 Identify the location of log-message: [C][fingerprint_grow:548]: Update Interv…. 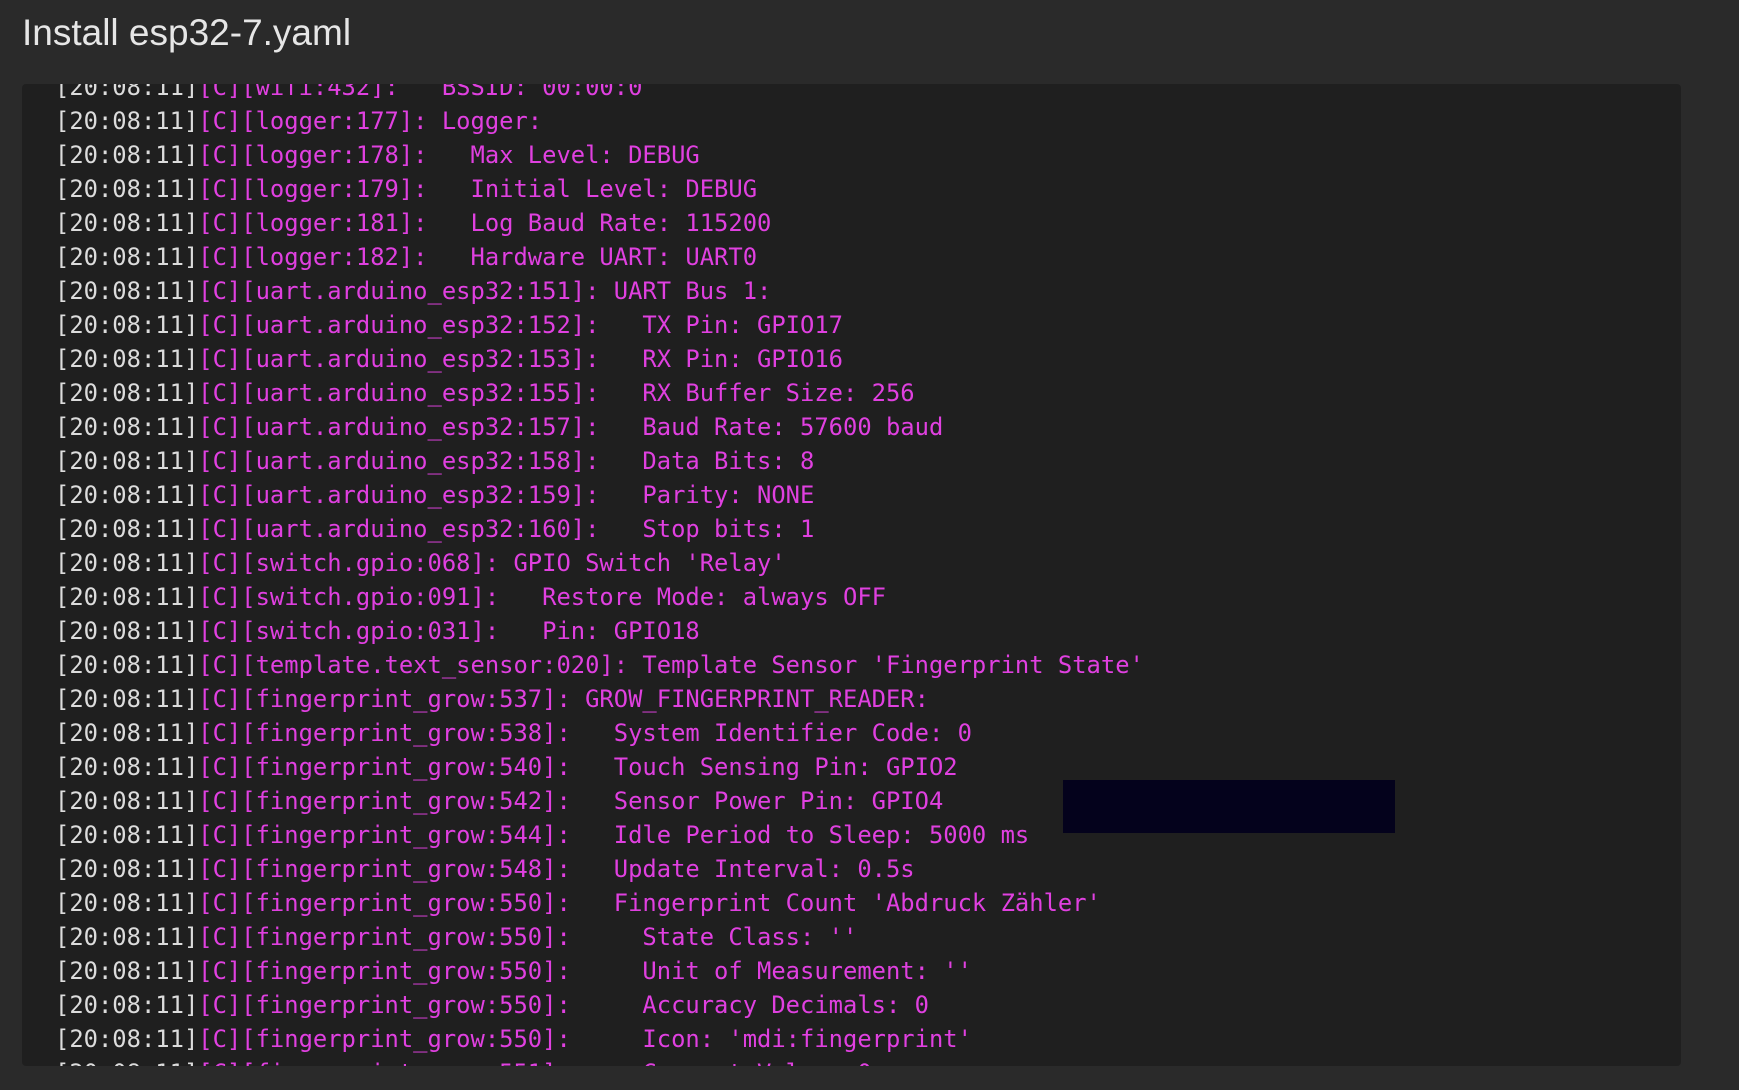
(556, 869).